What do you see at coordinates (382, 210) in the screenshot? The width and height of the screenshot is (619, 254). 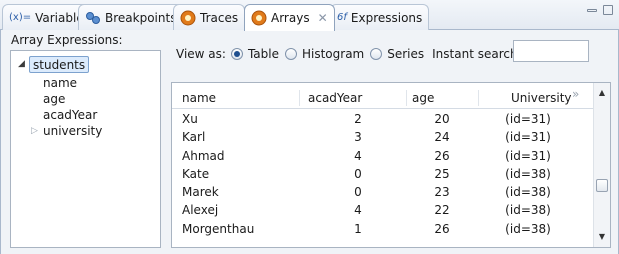 I see `table-row: Alexej 4 22 (id=38)` at bounding box center [382, 210].